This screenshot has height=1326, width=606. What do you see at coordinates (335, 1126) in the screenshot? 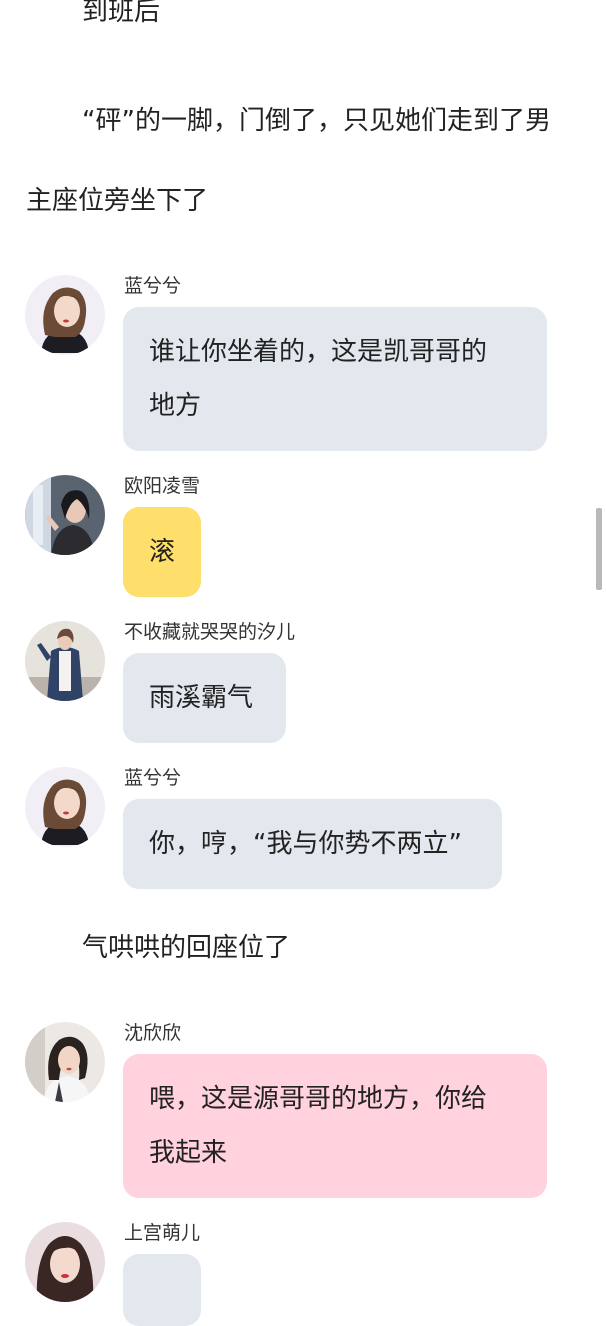
I see `message-bubble: 喂，这是源哥哥的地方，你给 我起来` at bounding box center [335, 1126].